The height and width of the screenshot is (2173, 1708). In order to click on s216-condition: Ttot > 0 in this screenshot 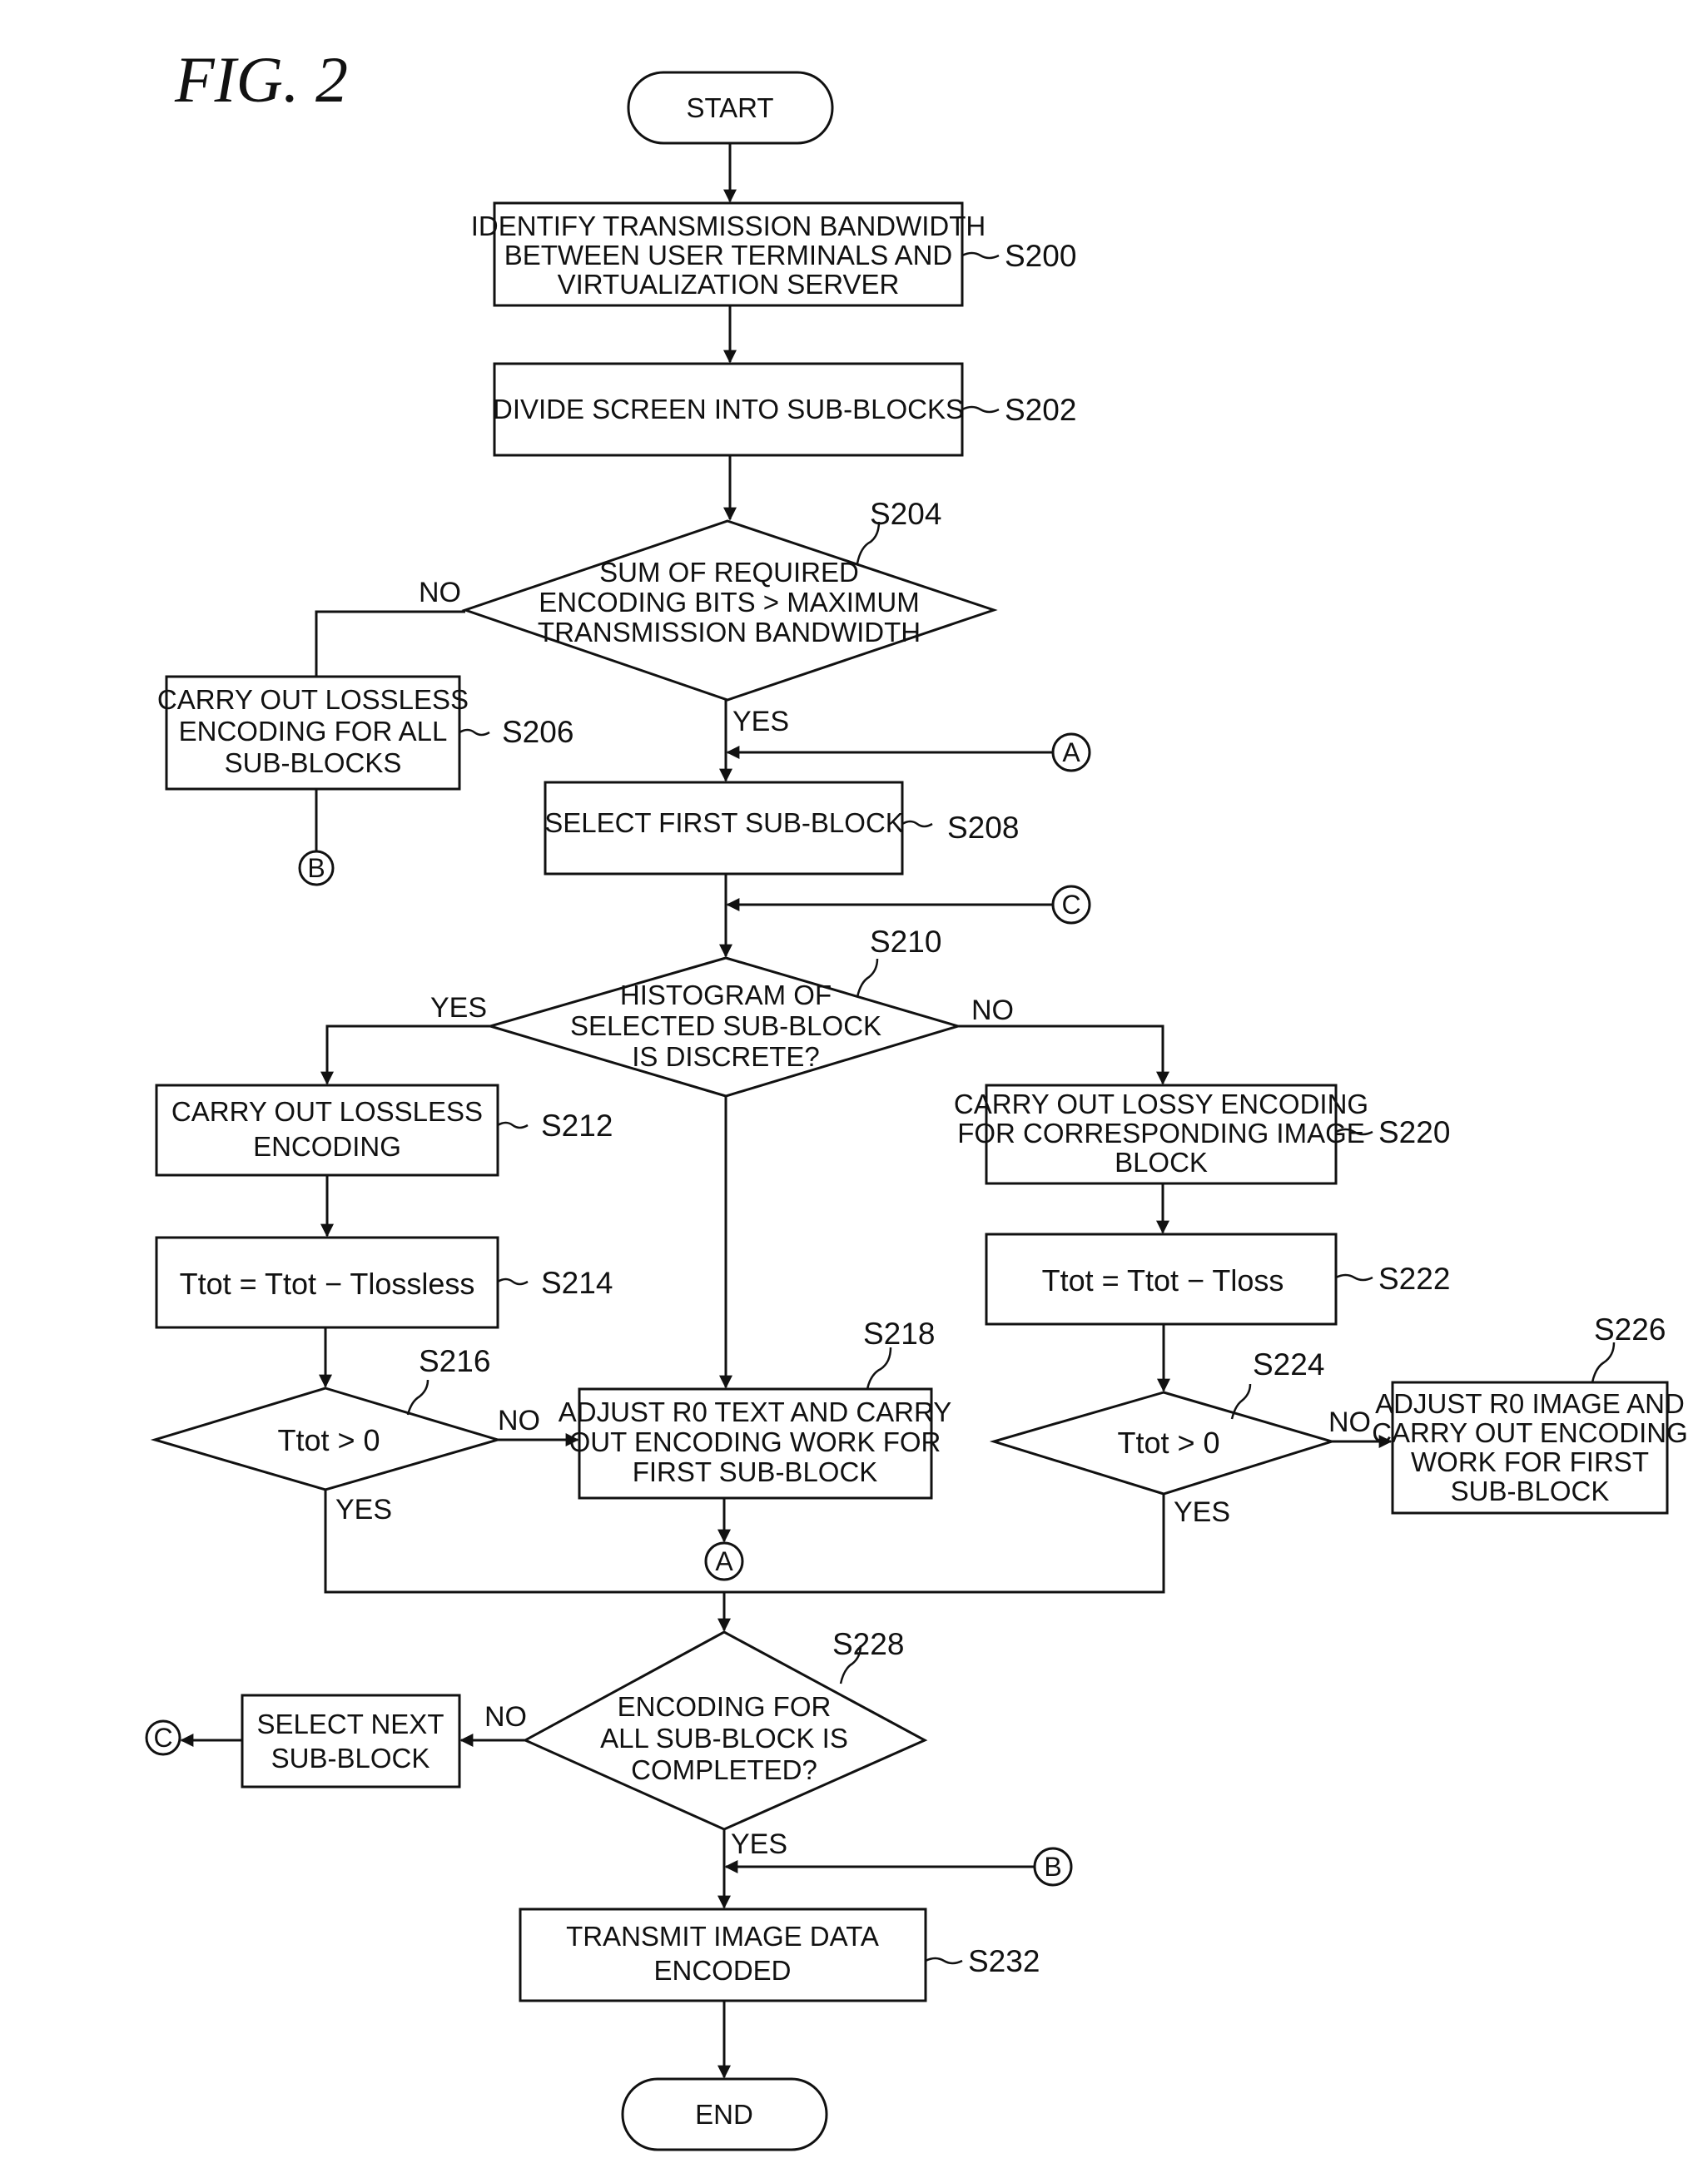, I will do `click(328, 1440)`.